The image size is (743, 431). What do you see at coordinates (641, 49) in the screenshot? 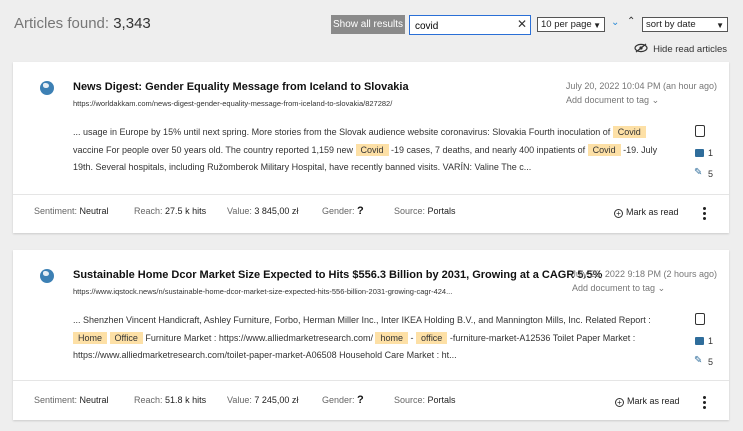
I see `eye-slash-icon` at bounding box center [641, 49].